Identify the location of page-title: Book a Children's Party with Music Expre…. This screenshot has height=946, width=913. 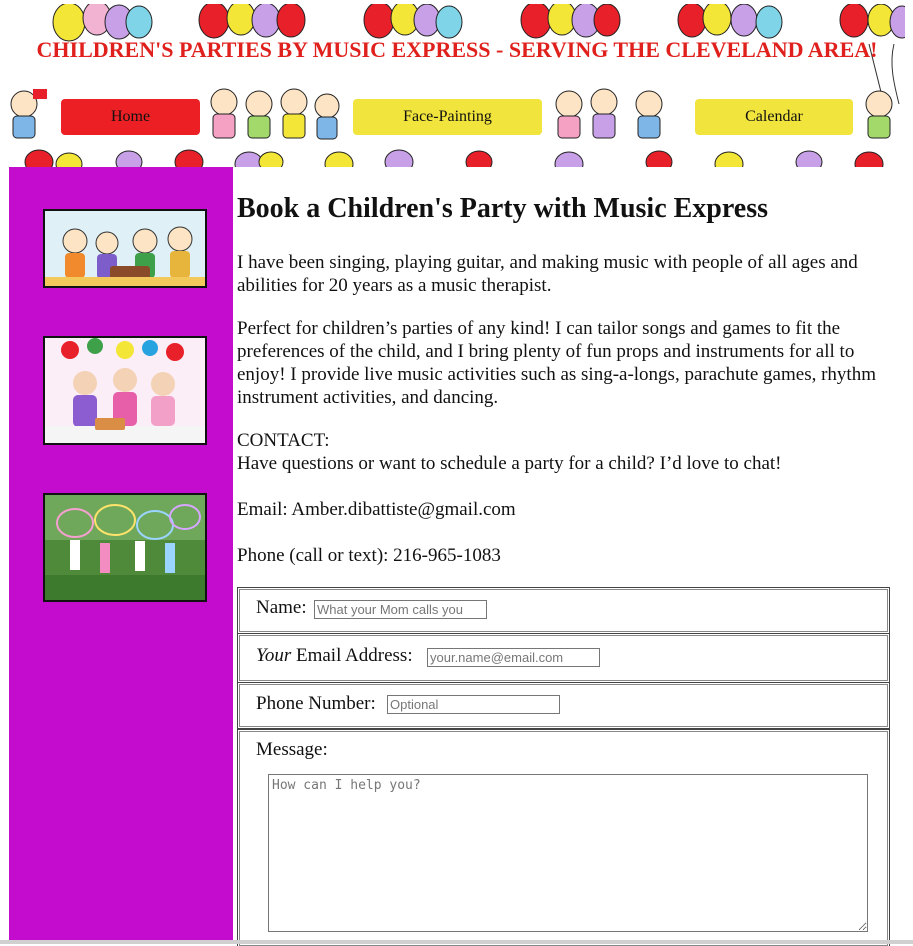
(503, 208).